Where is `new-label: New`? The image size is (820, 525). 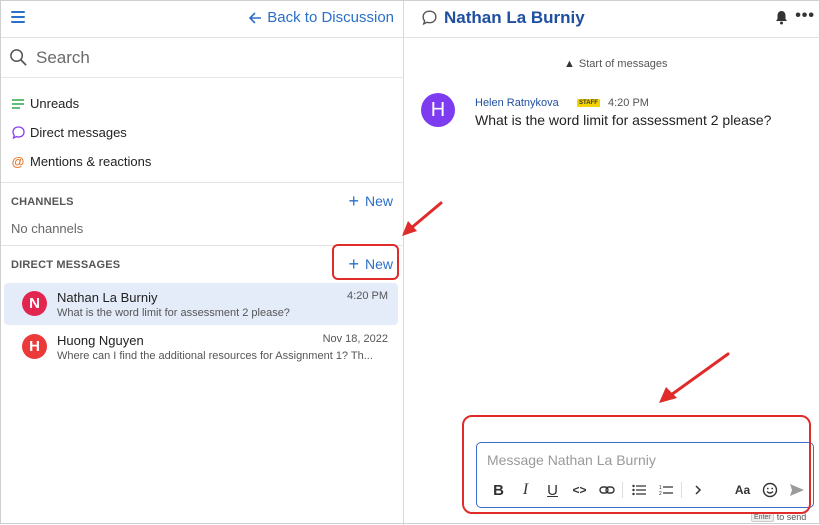
new-label: New is located at coordinates (378, 201).